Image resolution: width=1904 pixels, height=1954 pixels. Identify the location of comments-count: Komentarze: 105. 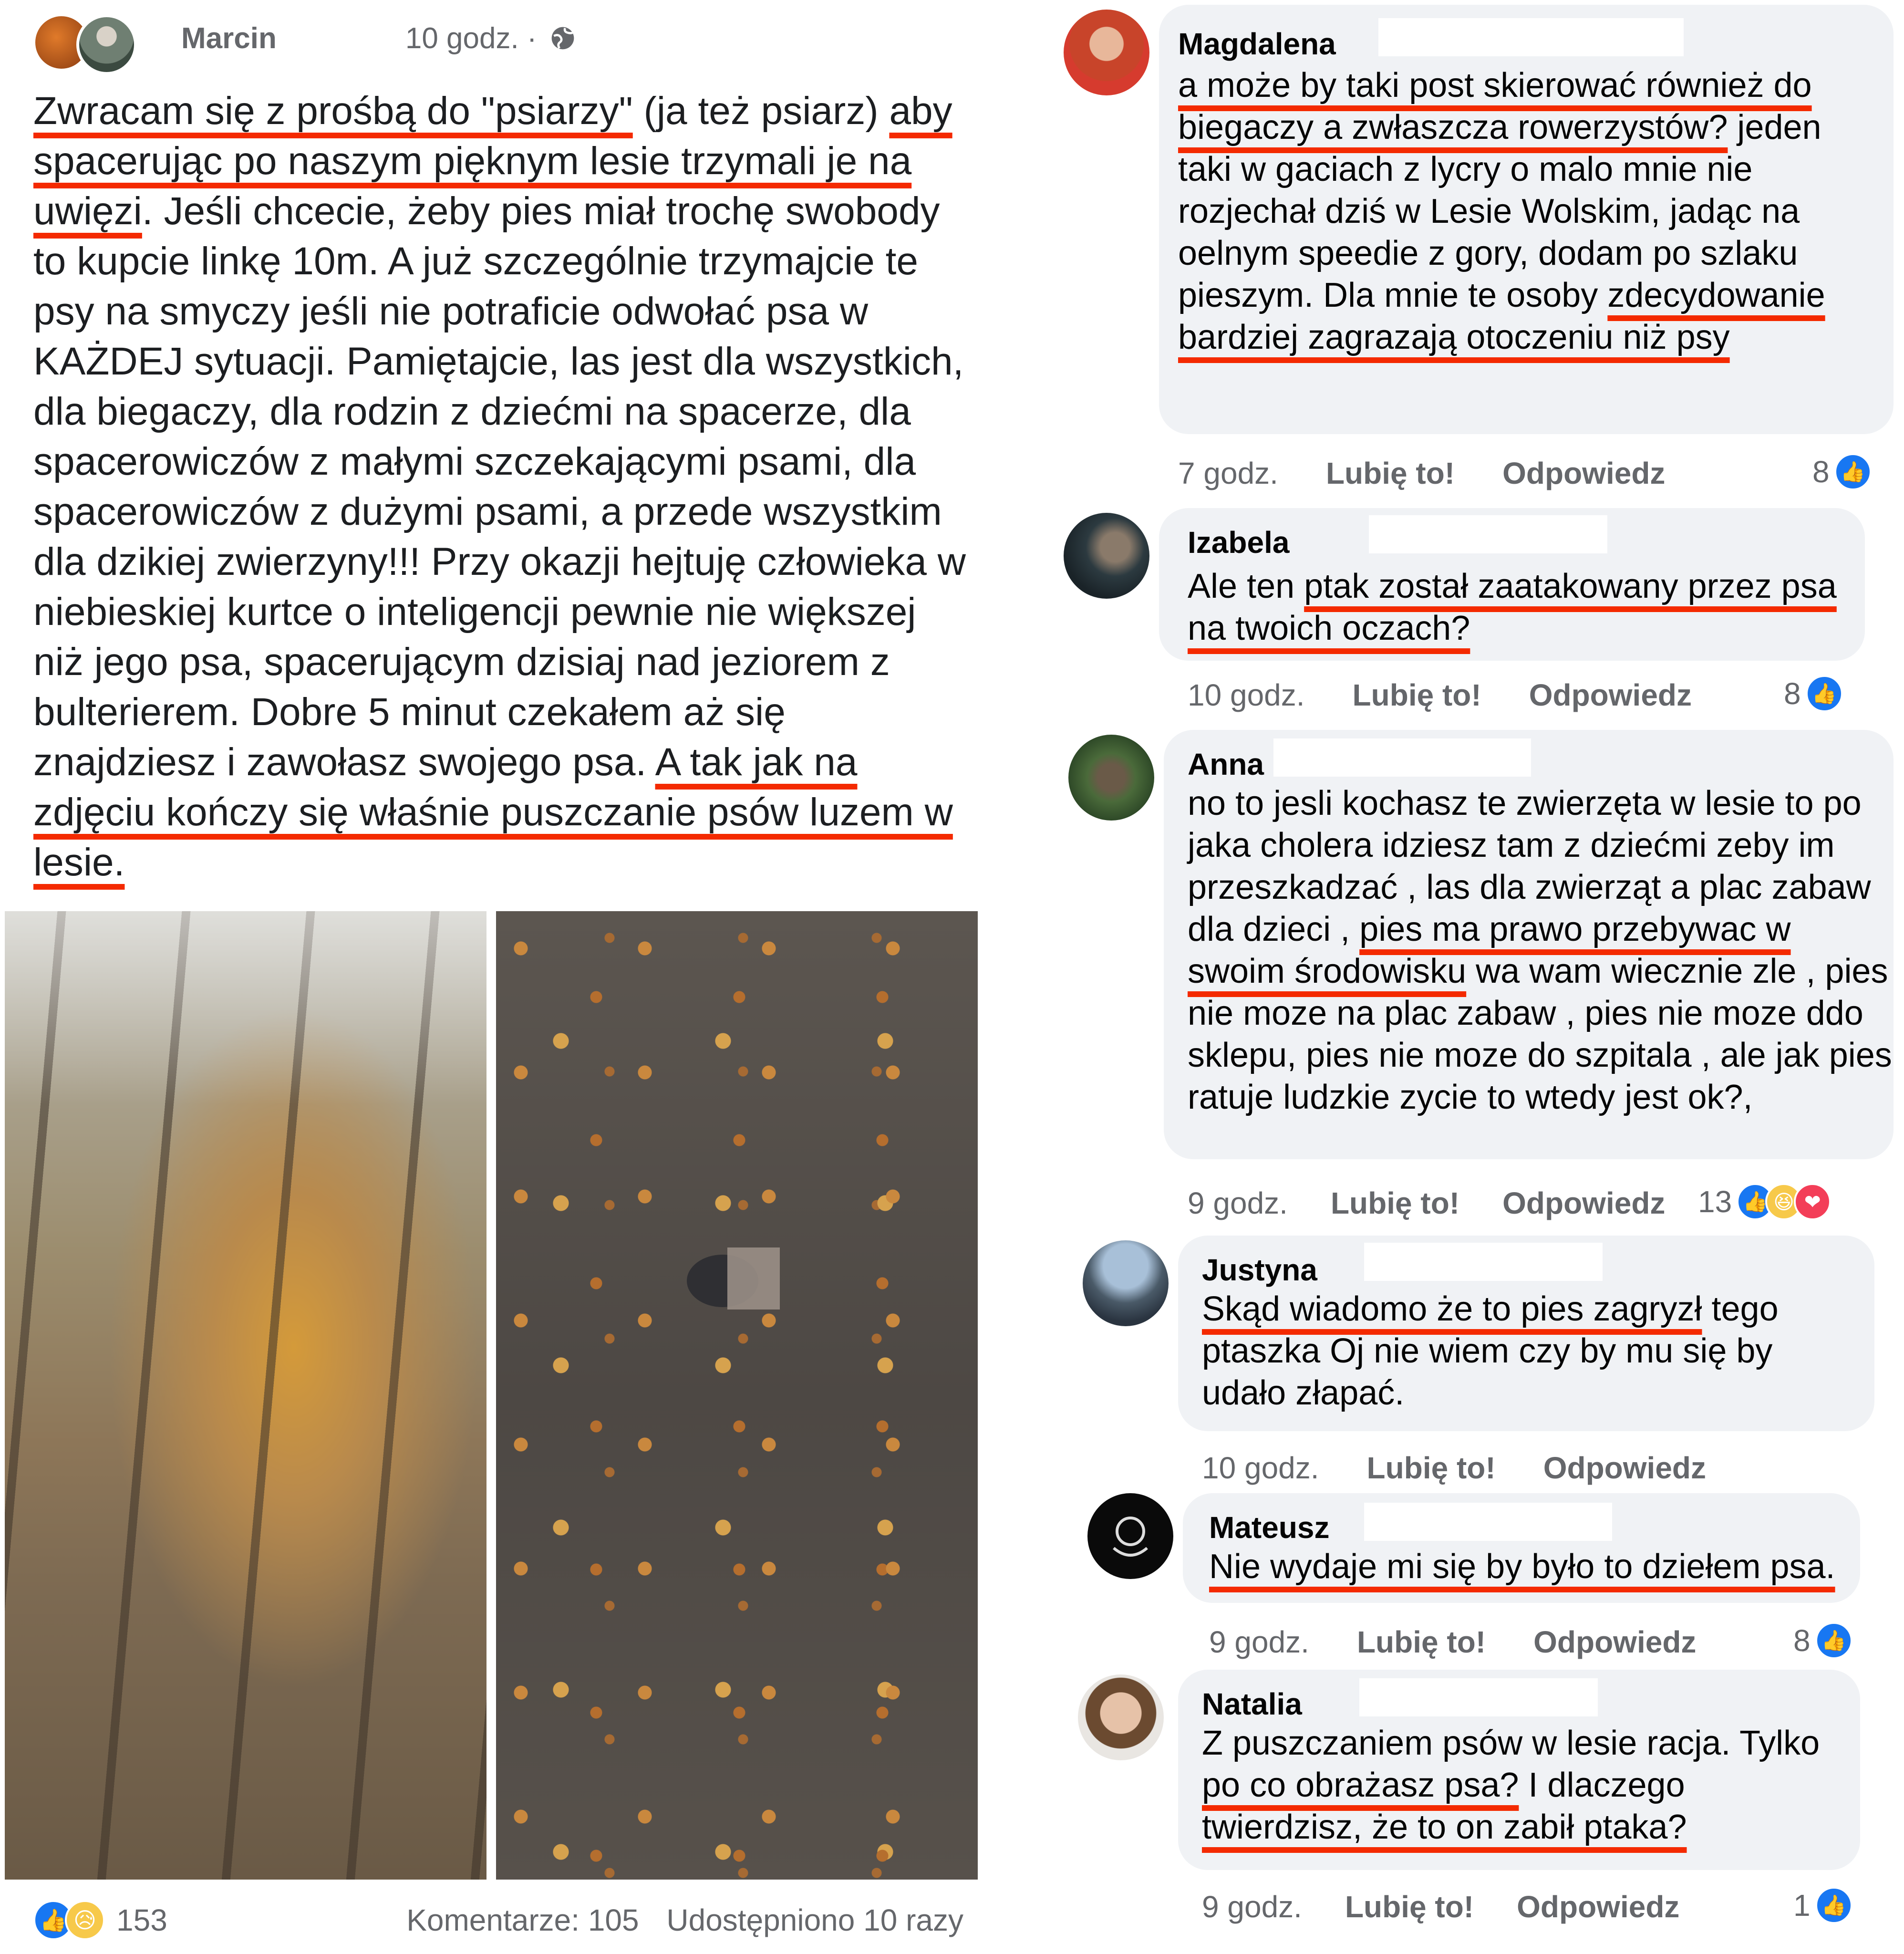
(522, 1920).